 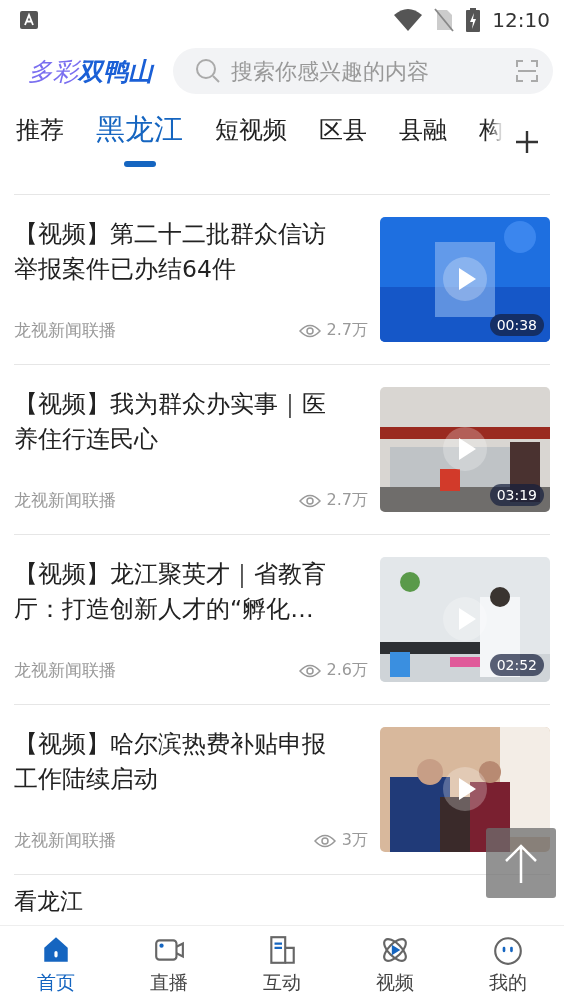 I want to click on nav-tab: 互动, so click(x=282, y=964).